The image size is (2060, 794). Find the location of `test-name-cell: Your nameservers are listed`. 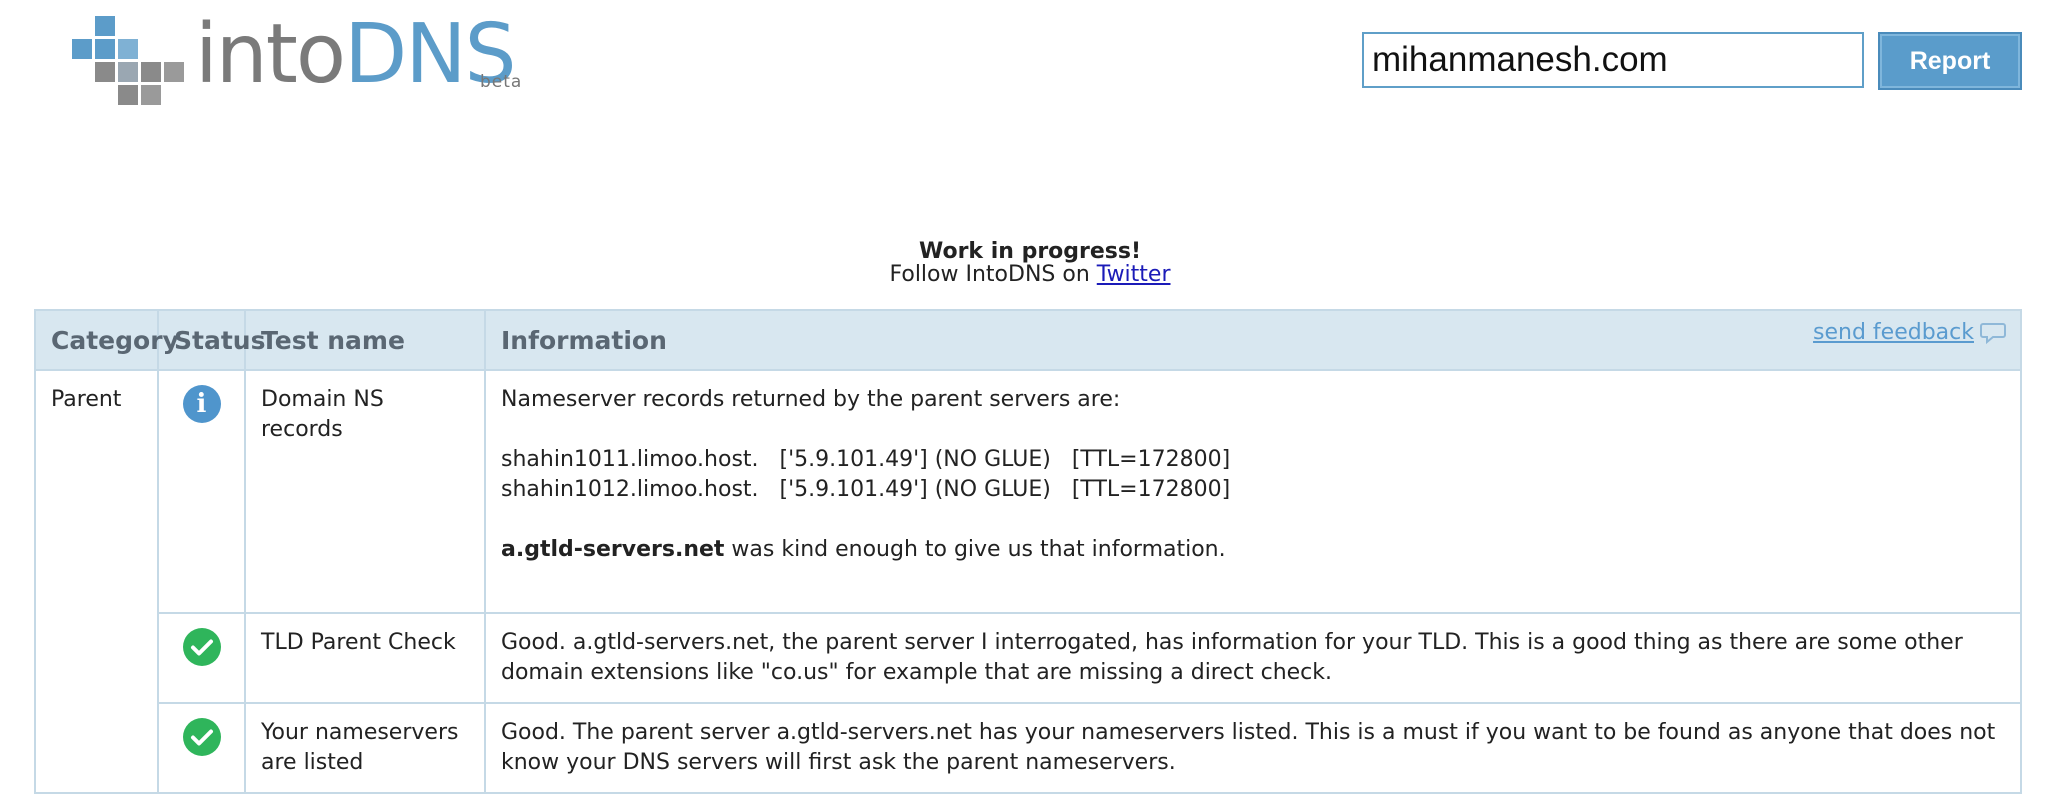

test-name-cell: Your nameservers are listed is located at coordinates (365, 748).